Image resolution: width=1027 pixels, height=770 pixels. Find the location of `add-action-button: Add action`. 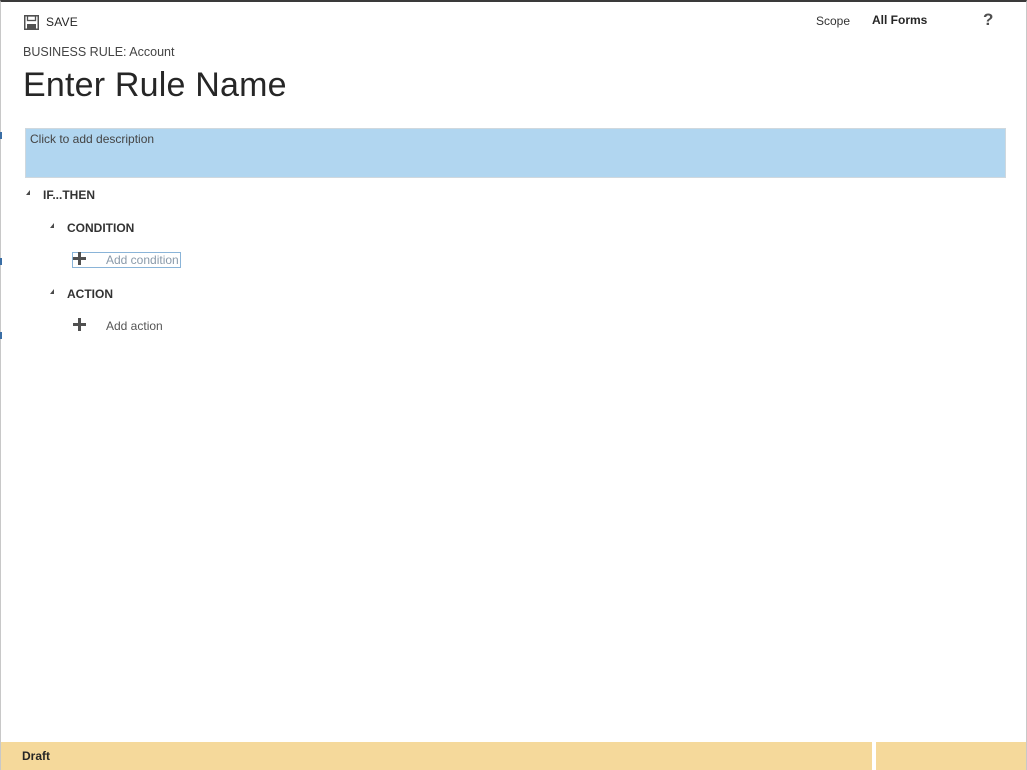

add-action-button: Add action is located at coordinates (118, 326).